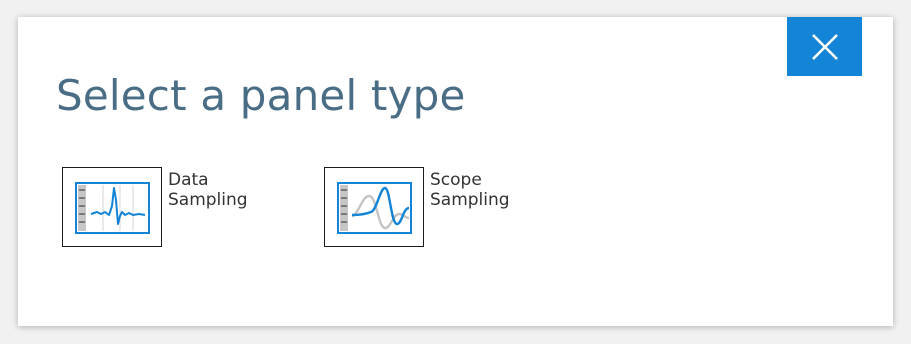 This screenshot has height=344, width=911. What do you see at coordinates (470, 190) in the screenshot?
I see `scope-sampling-label: Scope Sampling` at bounding box center [470, 190].